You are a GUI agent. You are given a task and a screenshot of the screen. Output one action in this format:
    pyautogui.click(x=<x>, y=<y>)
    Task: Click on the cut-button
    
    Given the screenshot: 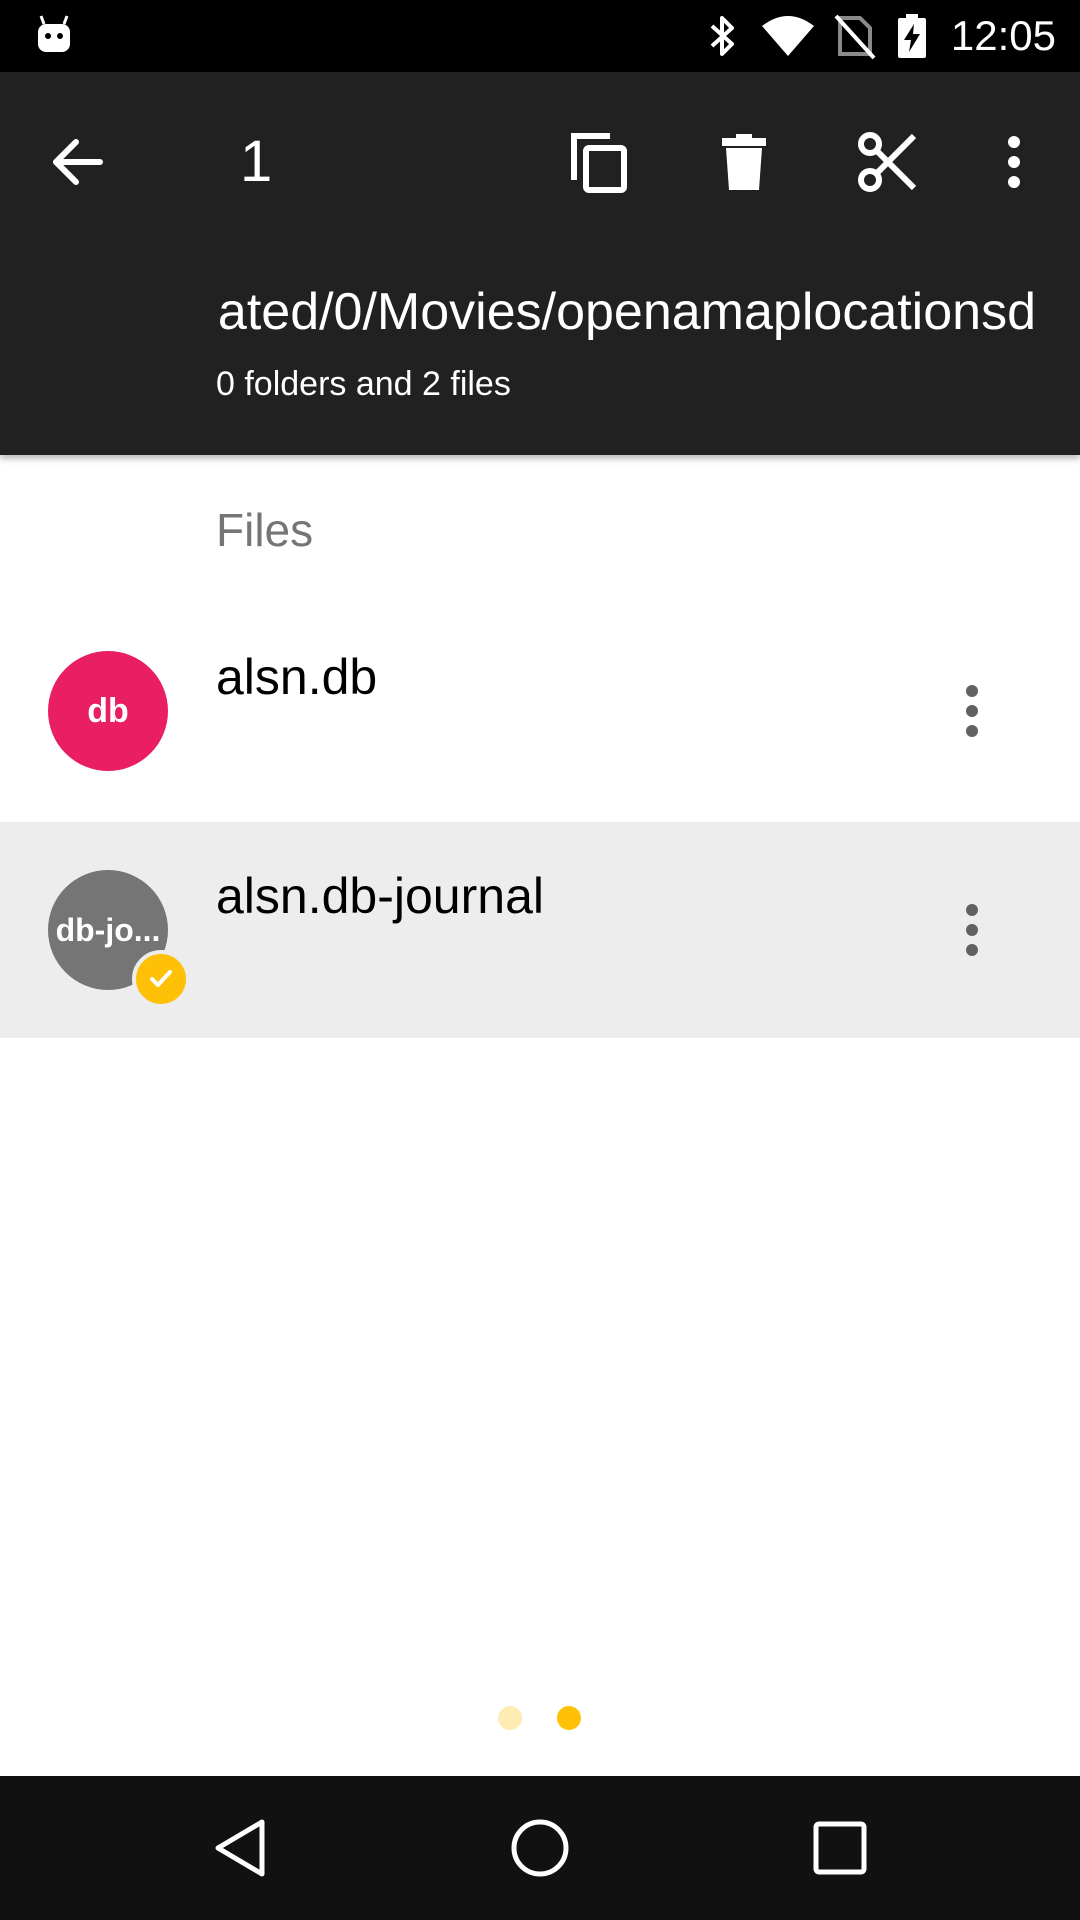 What is the action you would take?
    pyautogui.click(x=888, y=162)
    